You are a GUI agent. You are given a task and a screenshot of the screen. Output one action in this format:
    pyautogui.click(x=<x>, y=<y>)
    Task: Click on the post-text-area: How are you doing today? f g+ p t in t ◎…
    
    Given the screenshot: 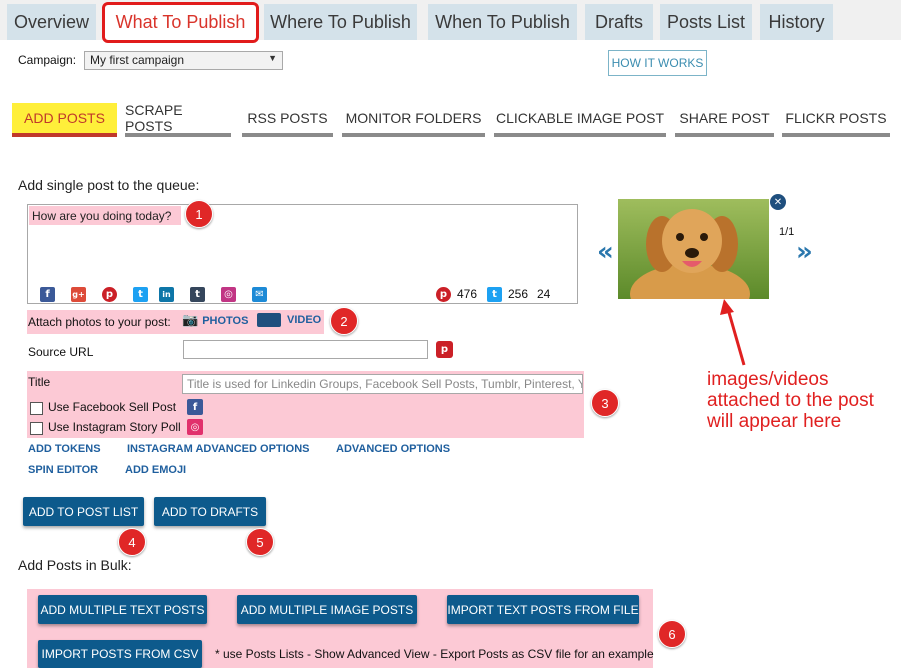 What is the action you would take?
    pyautogui.click(x=302, y=254)
    